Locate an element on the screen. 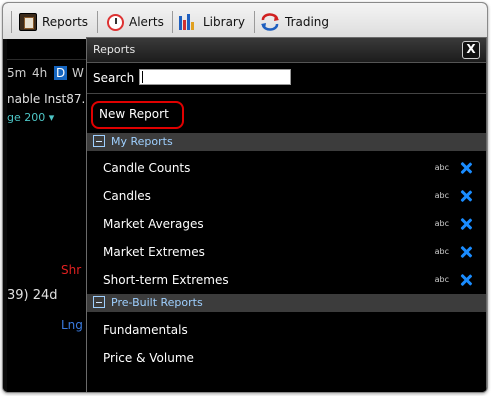 This screenshot has width=491, height=396. report-item-candles: Candles is located at coordinates (127, 196).